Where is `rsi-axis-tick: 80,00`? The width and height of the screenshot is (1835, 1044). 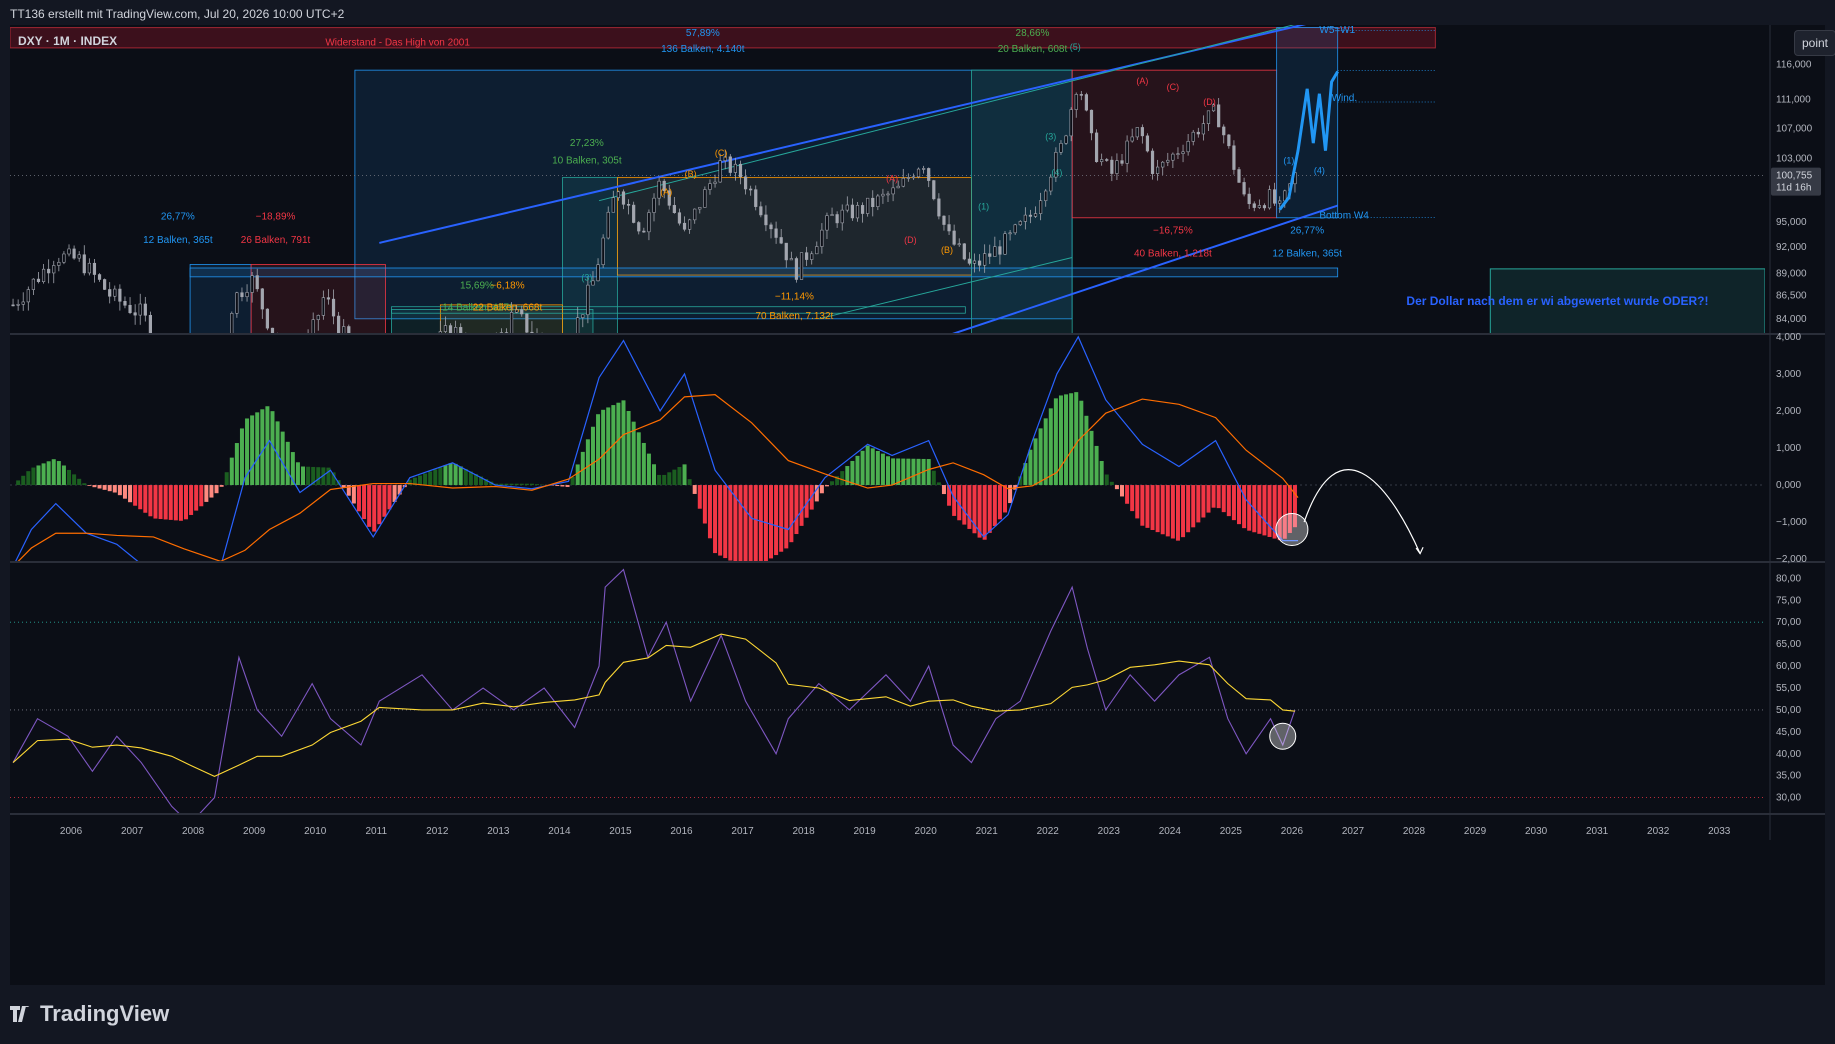 rsi-axis-tick: 80,00 is located at coordinates (1788, 578).